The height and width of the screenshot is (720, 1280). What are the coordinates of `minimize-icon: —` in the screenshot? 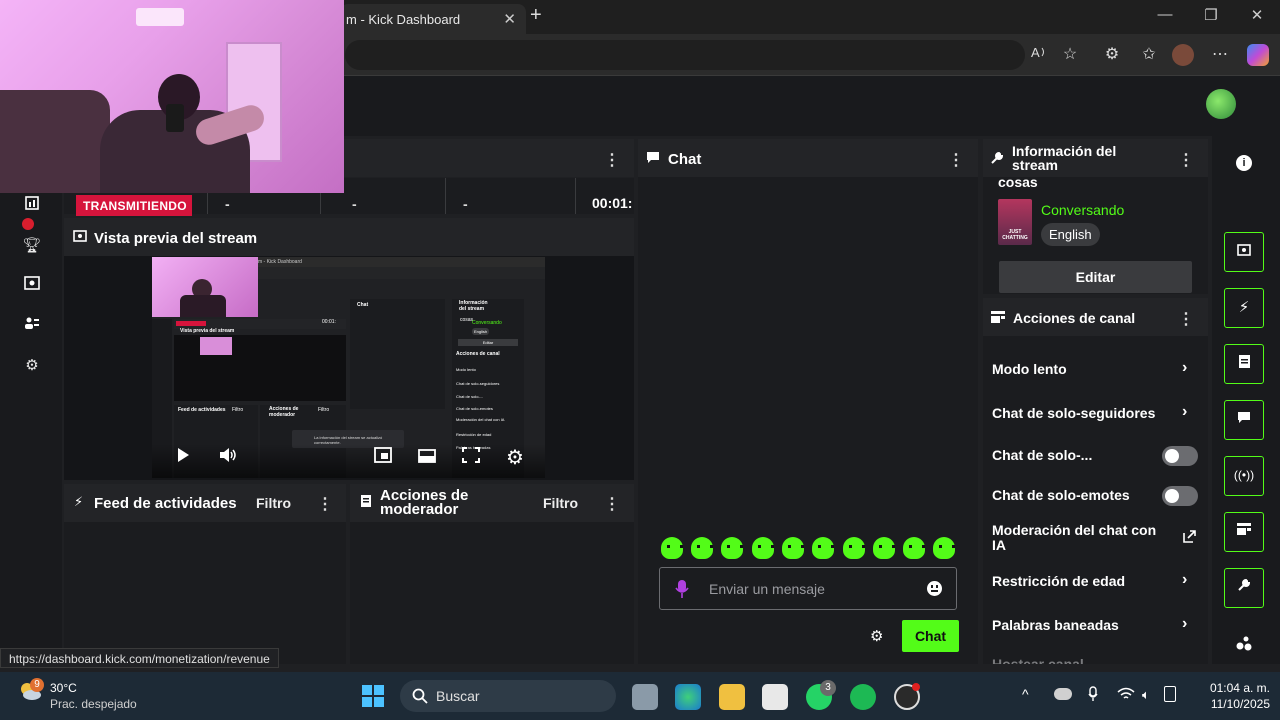 It's located at (1165, 14).